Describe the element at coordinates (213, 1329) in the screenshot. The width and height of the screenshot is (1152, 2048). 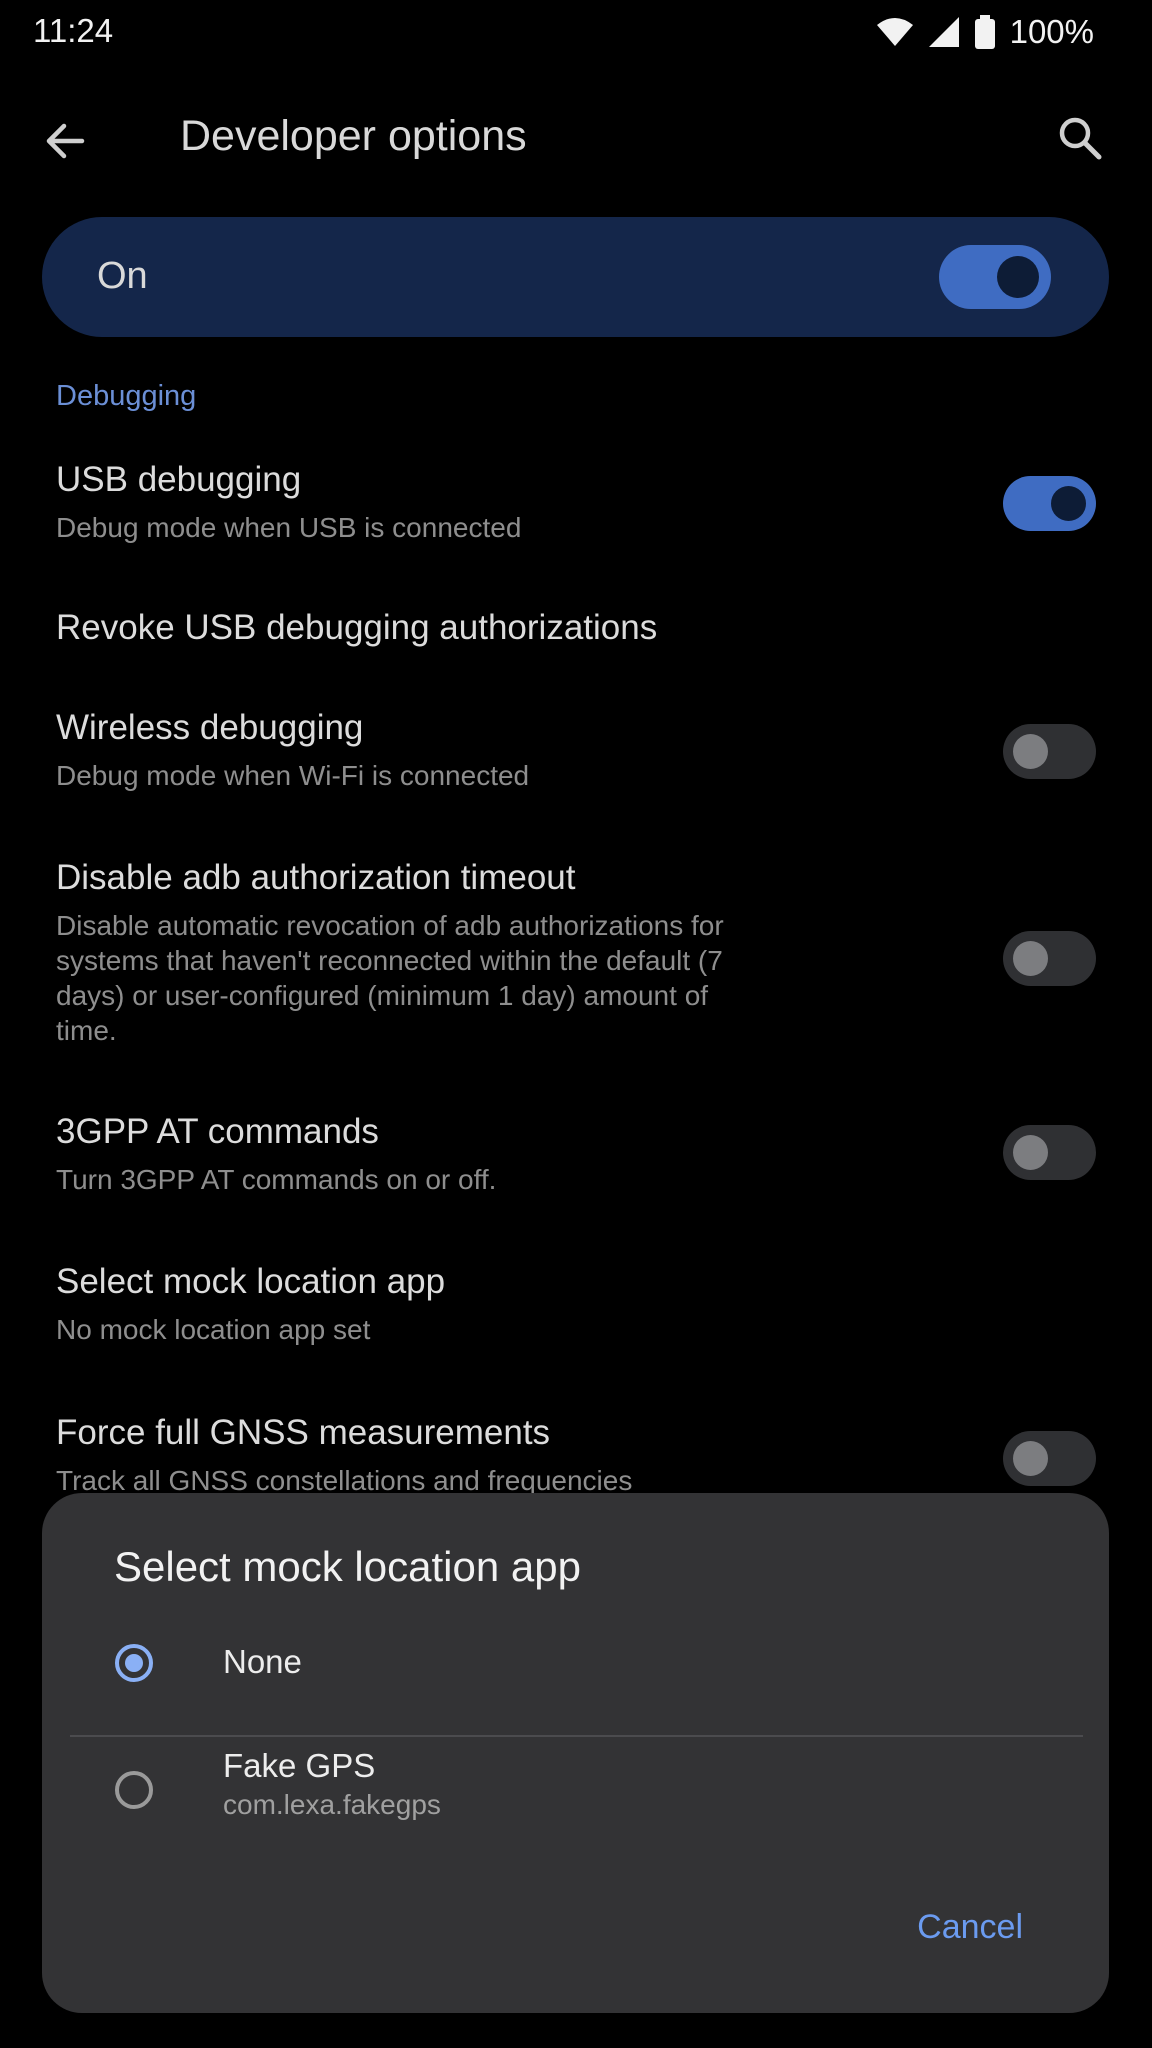
I see `setting-summary: No mock location app set` at that location.